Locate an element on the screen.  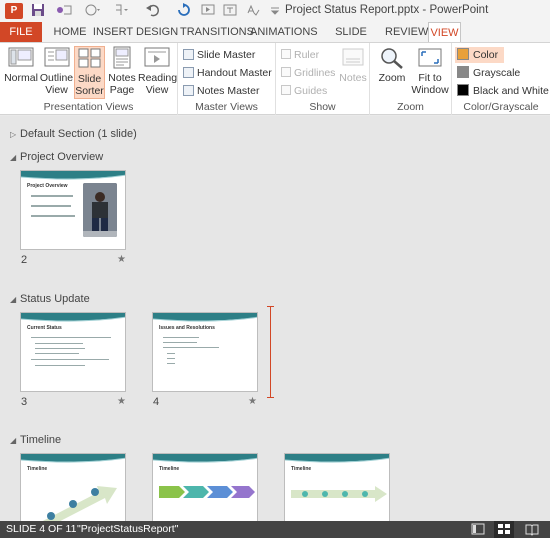
slide-number: 2 is located at coordinates (24, 260).